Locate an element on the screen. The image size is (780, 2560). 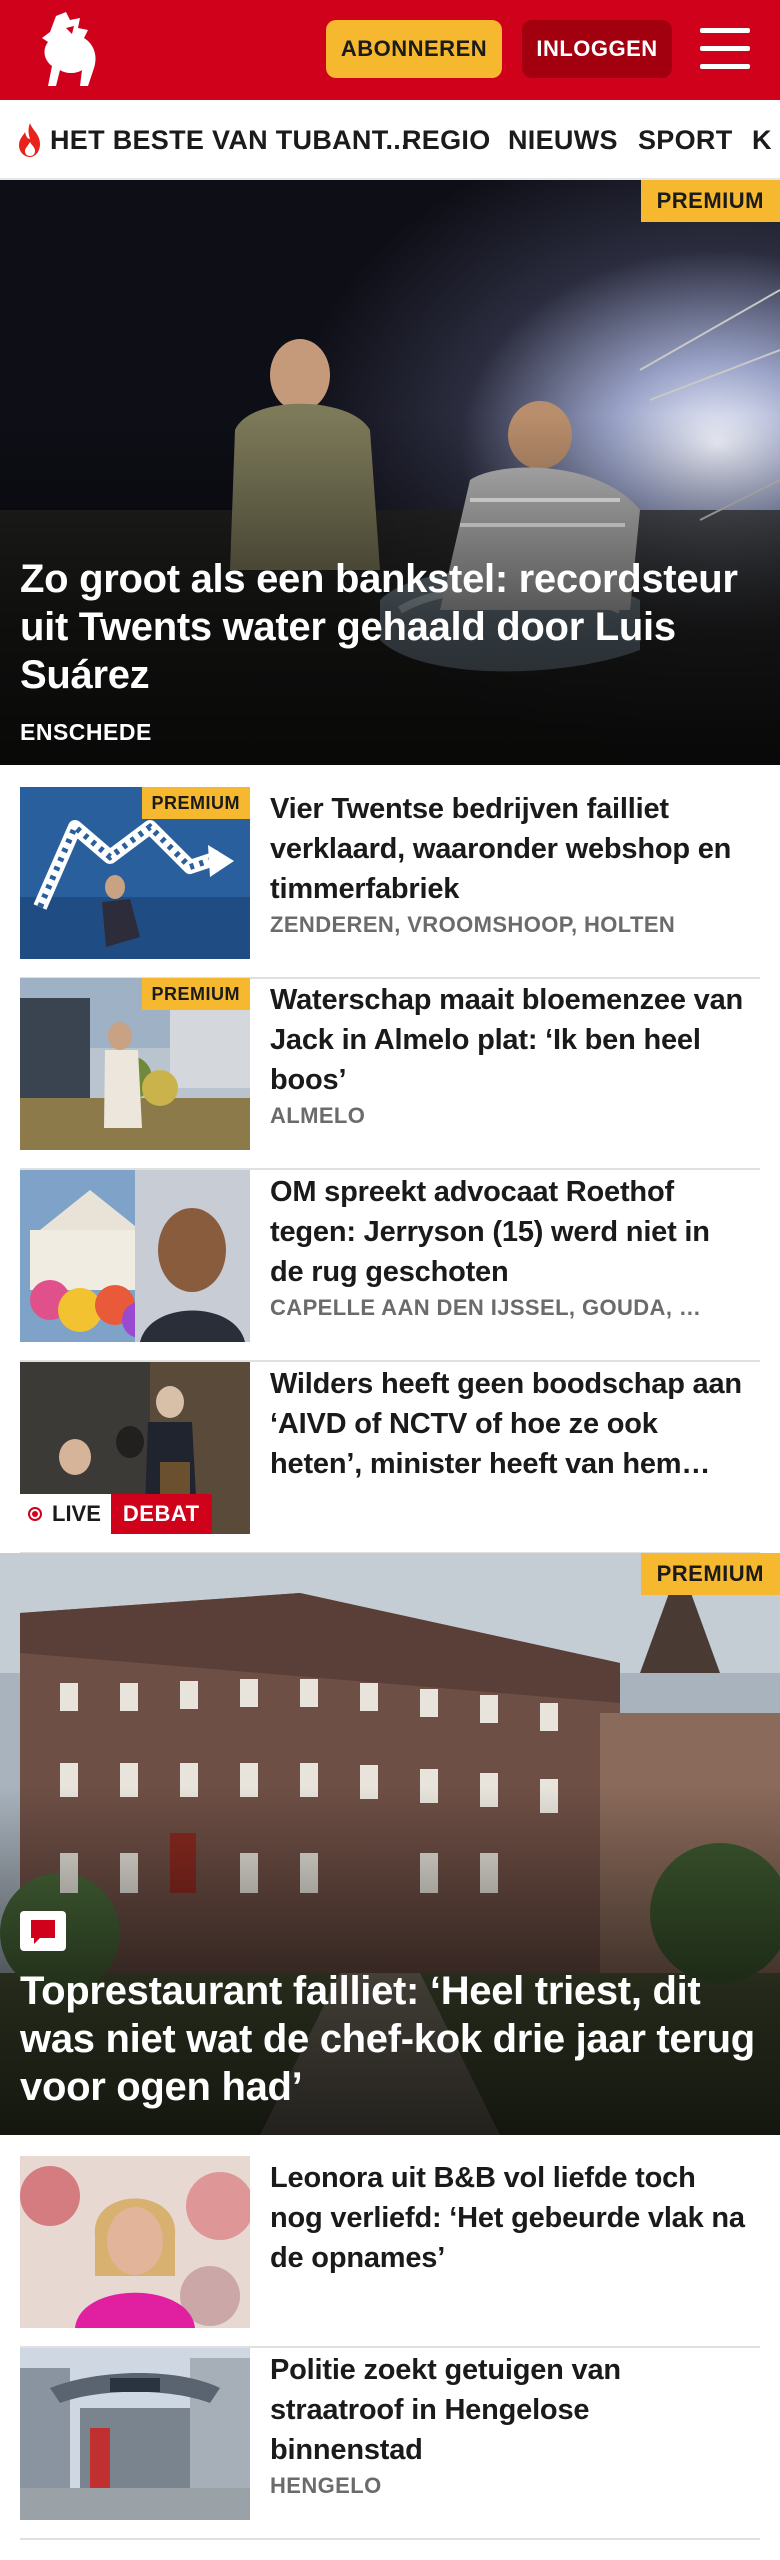
horse-logo-icon is located at coordinates (71, 50).